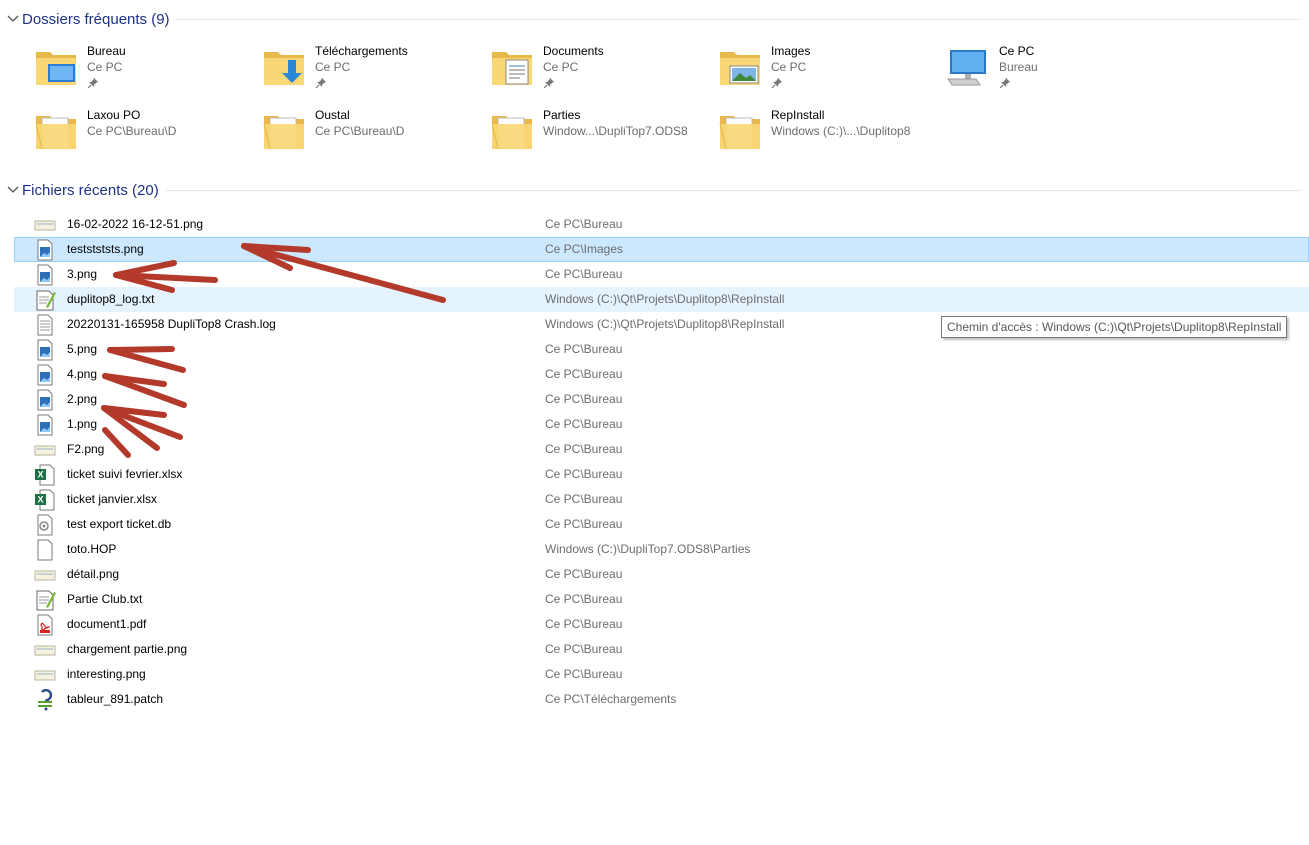 The width and height of the screenshot is (1309, 845). I want to click on recent-file-row: Xticket suivi fevrier.xlsx Ce PC\Bureau, so click(661, 474).